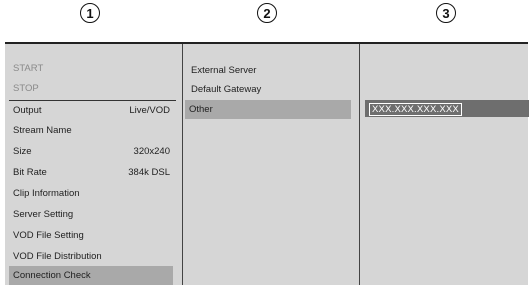 The width and height of the screenshot is (531, 285). What do you see at coordinates (415, 109) in the screenshot?
I see `ip-address-input: XXX.XXX.XXX.XXX` at bounding box center [415, 109].